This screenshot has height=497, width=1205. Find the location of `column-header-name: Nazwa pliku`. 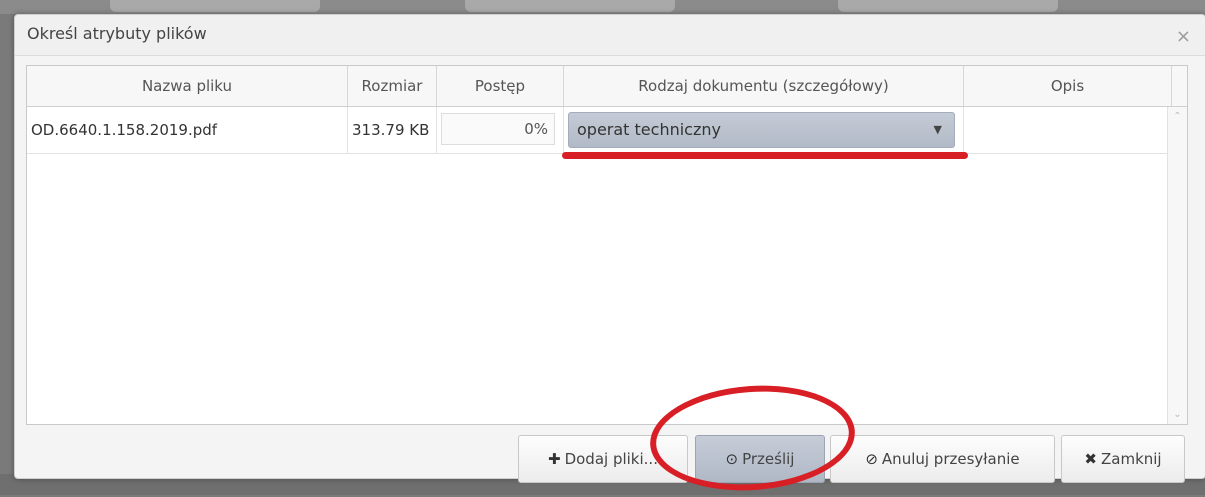

column-header-name: Nazwa pliku is located at coordinates (187, 86).